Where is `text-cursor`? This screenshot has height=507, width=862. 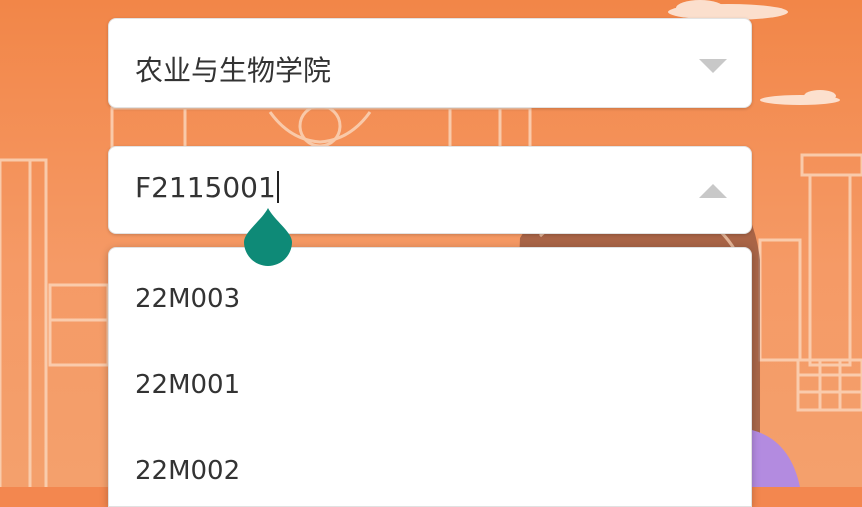
text-cursor is located at coordinates (277, 187).